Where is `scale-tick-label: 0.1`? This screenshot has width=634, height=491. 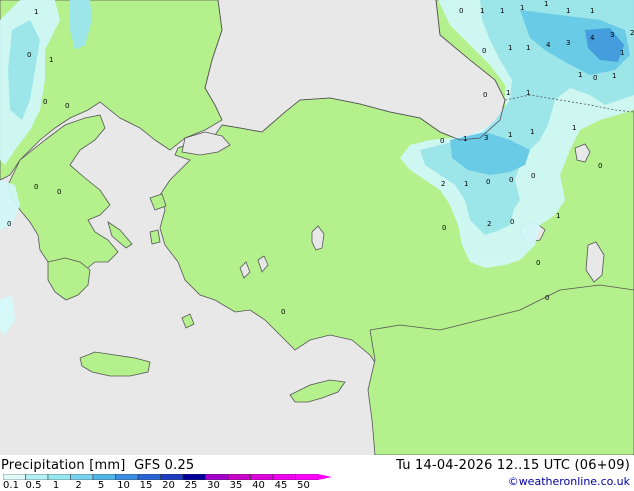 scale-tick-label: 0.1 is located at coordinates (11, 485).